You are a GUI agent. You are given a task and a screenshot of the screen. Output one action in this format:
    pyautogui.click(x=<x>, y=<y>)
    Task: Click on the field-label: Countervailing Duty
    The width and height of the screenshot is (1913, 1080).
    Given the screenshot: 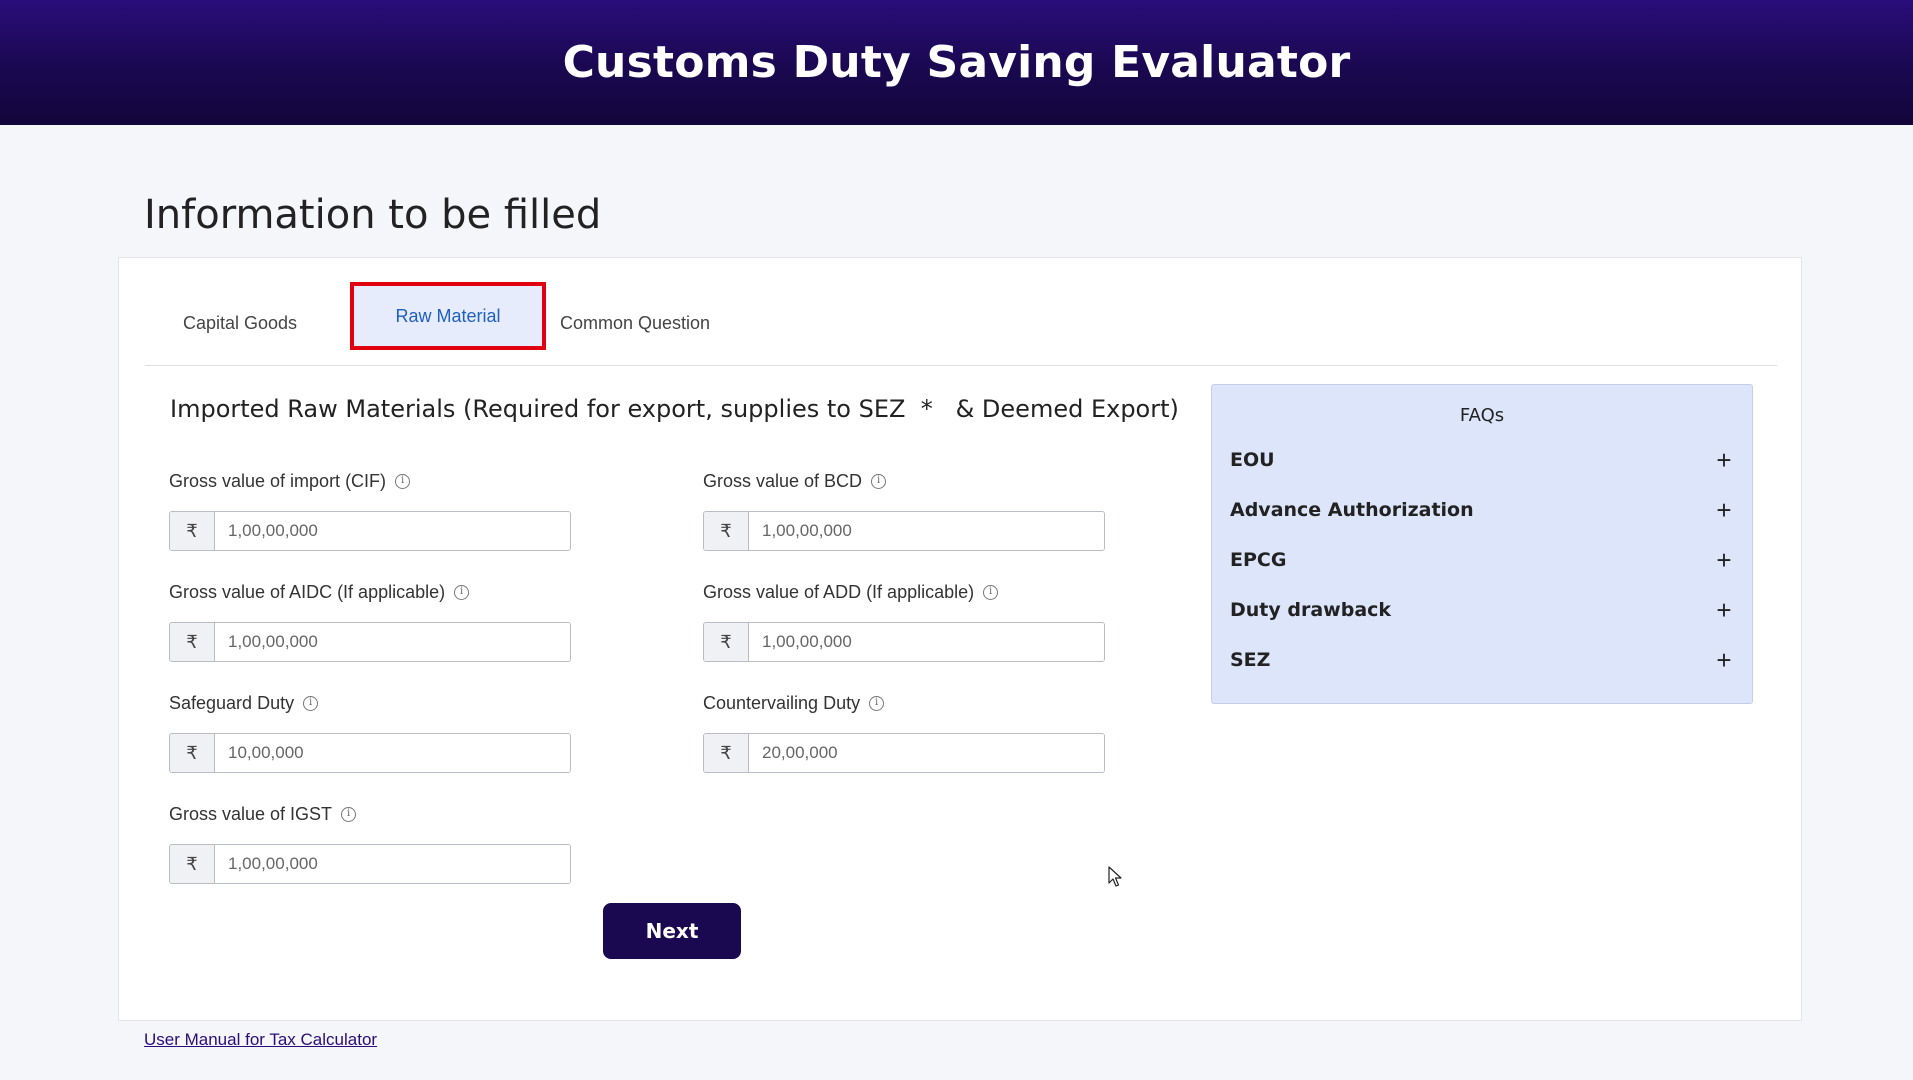 What is the action you would take?
    pyautogui.click(x=782, y=702)
    